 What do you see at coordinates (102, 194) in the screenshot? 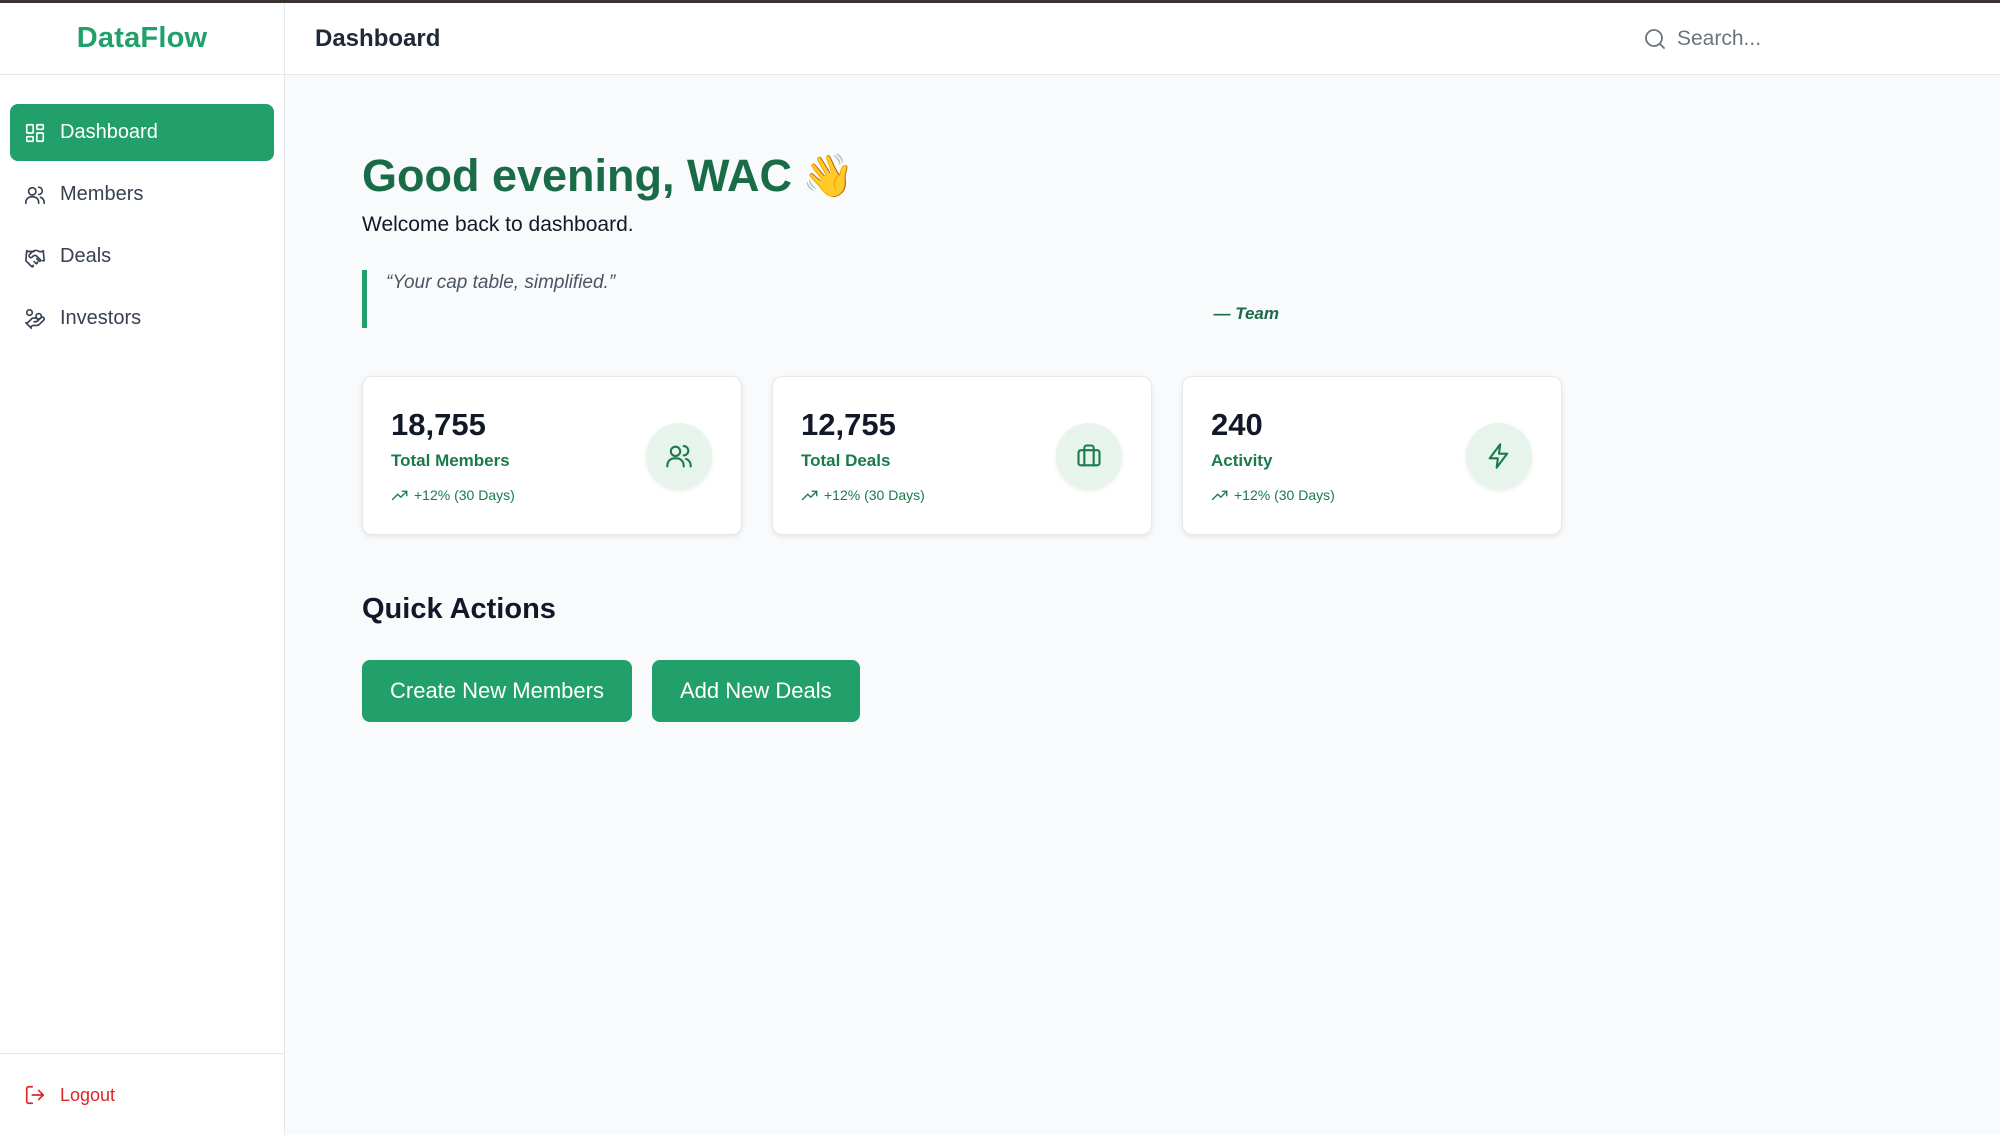
I see `sidebar-item-label: Members` at bounding box center [102, 194].